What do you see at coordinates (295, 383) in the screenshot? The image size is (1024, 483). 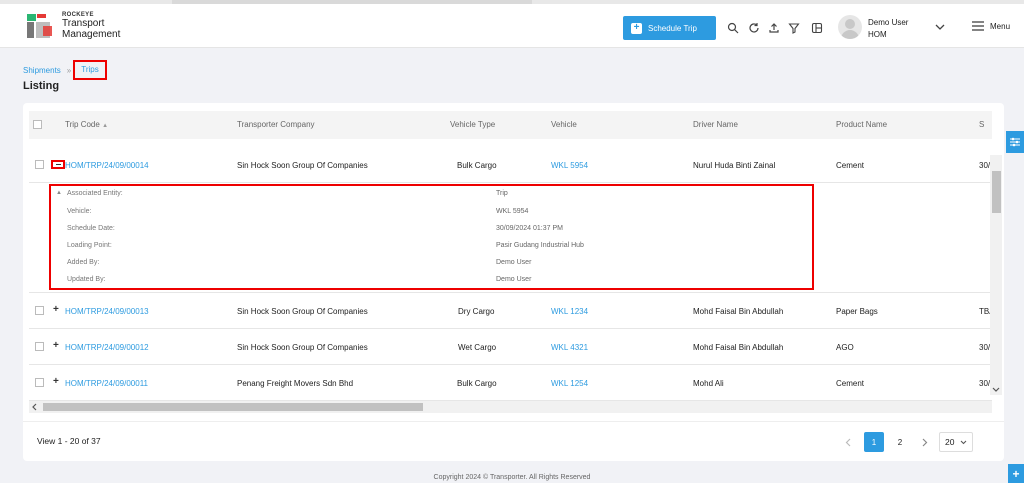 I see `transporter-company: Penang Freight Movers Sdn Bhd` at bounding box center [295, 383].